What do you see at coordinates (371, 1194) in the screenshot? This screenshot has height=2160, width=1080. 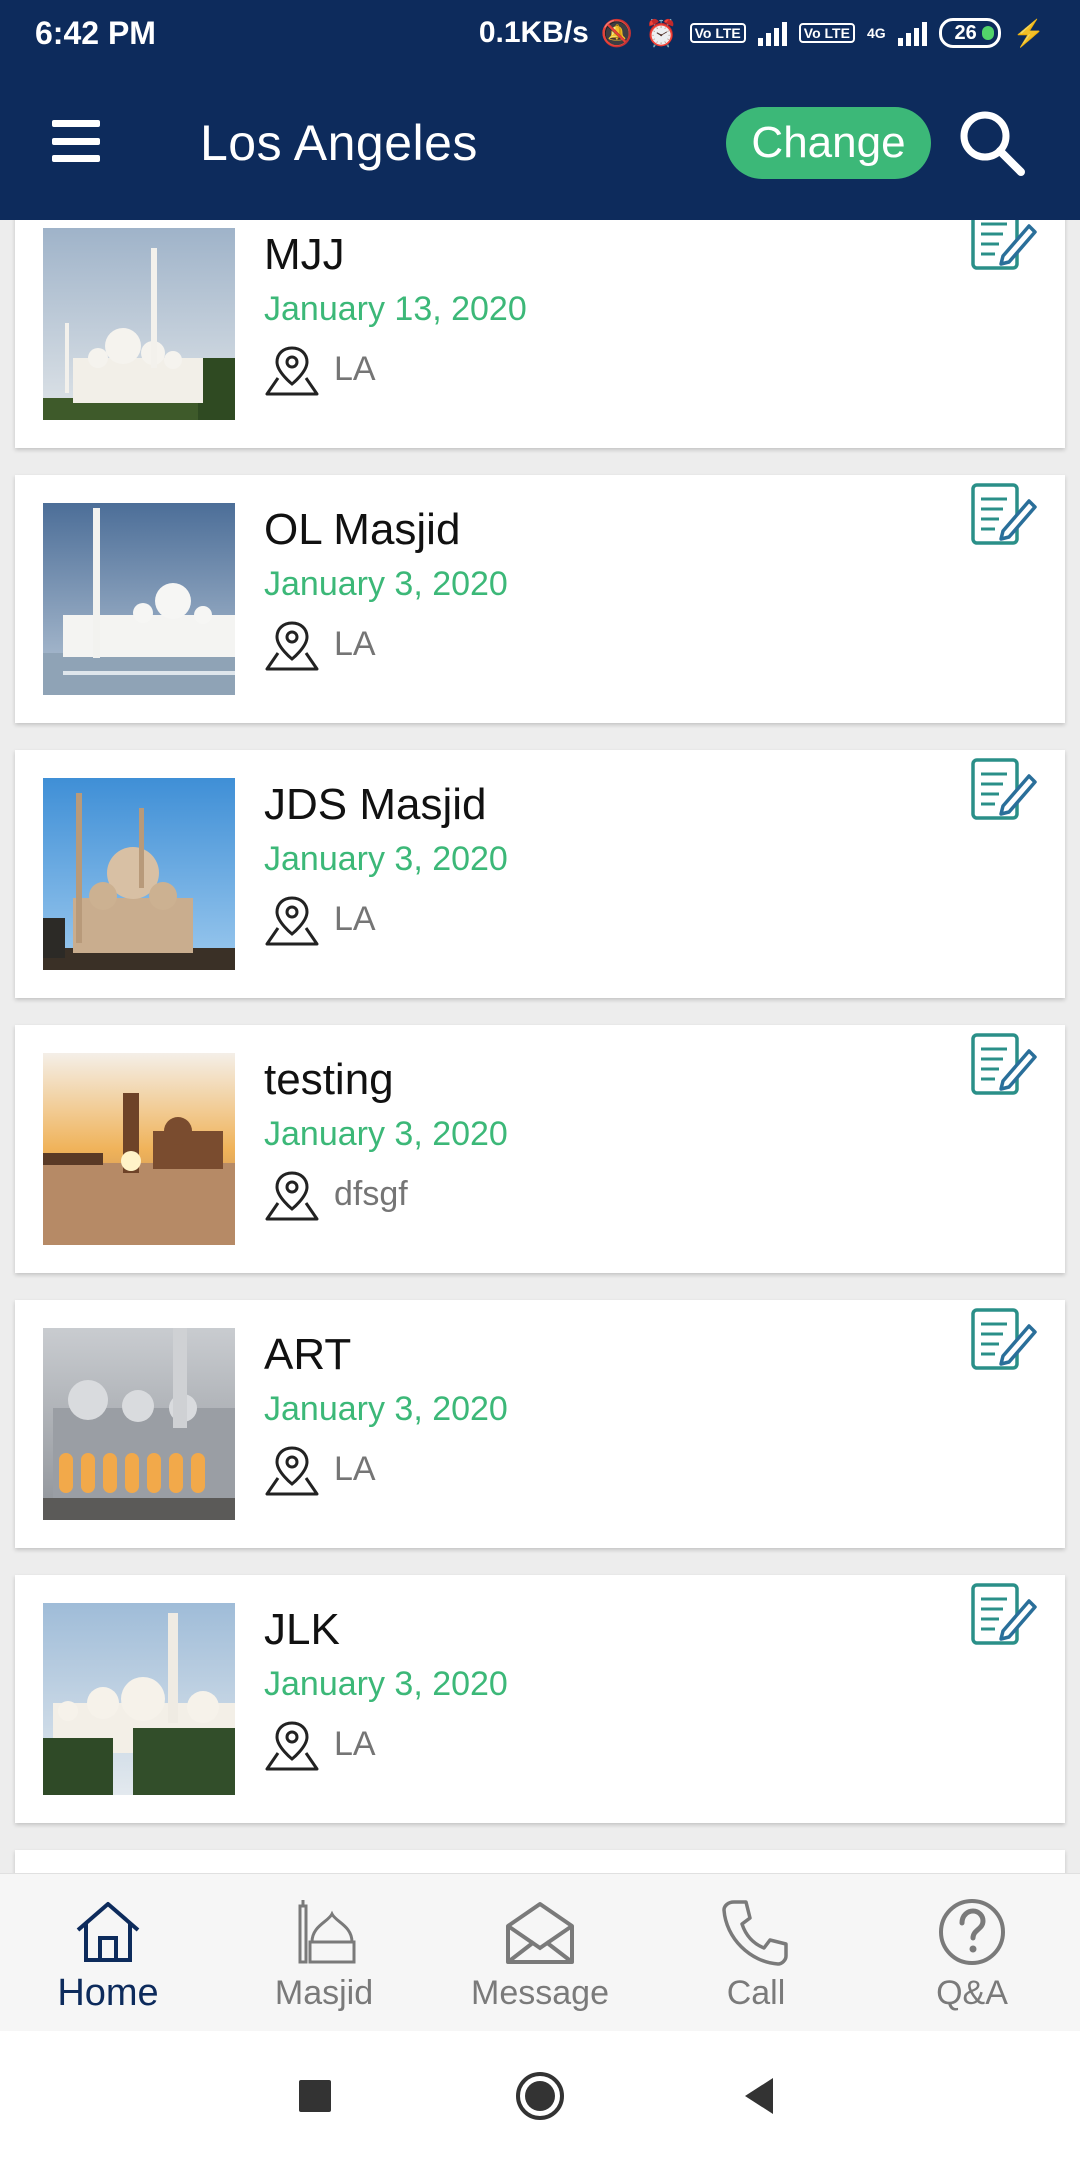 I see `event-location: dfsgf` at bounding box center [371, 1194].